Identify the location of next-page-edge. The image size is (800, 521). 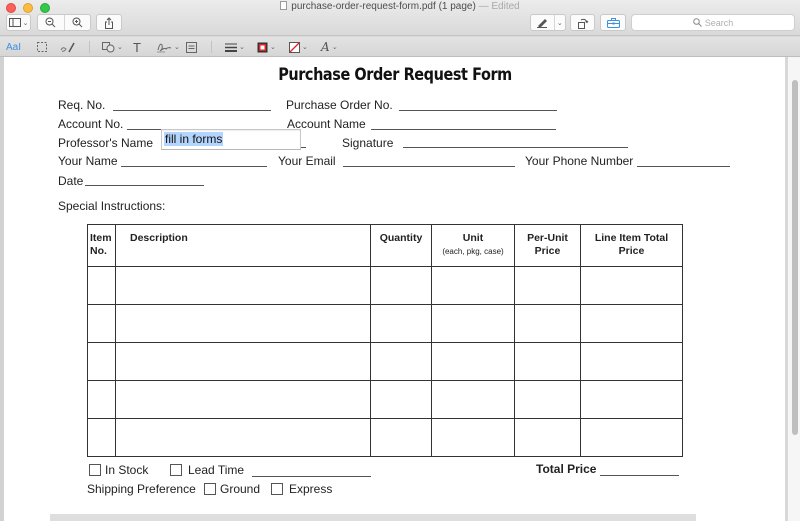
(373, 517).